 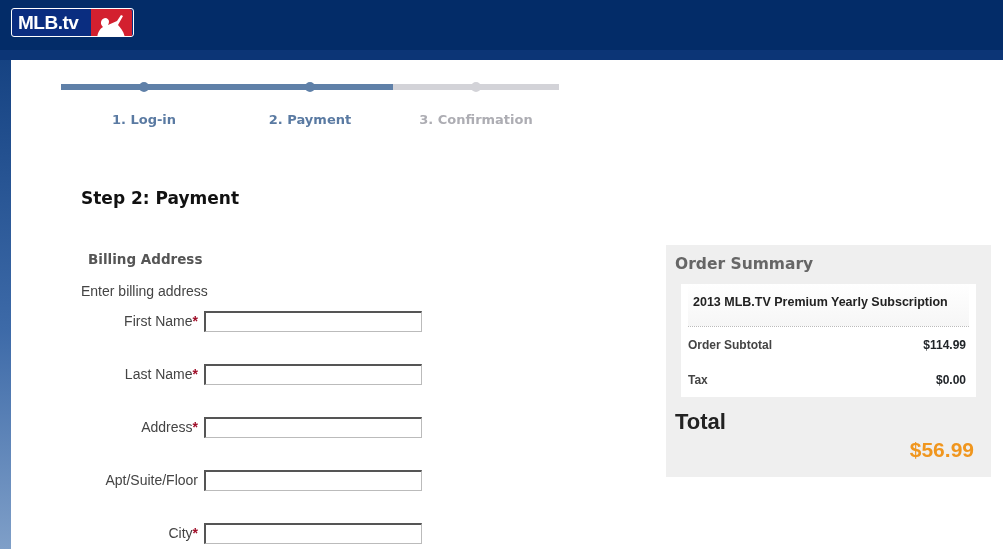 What do you see at coordinates (145, 259) in the screenshot?
I see `section-heading: Billing Address` at bounding box center [145, 259].